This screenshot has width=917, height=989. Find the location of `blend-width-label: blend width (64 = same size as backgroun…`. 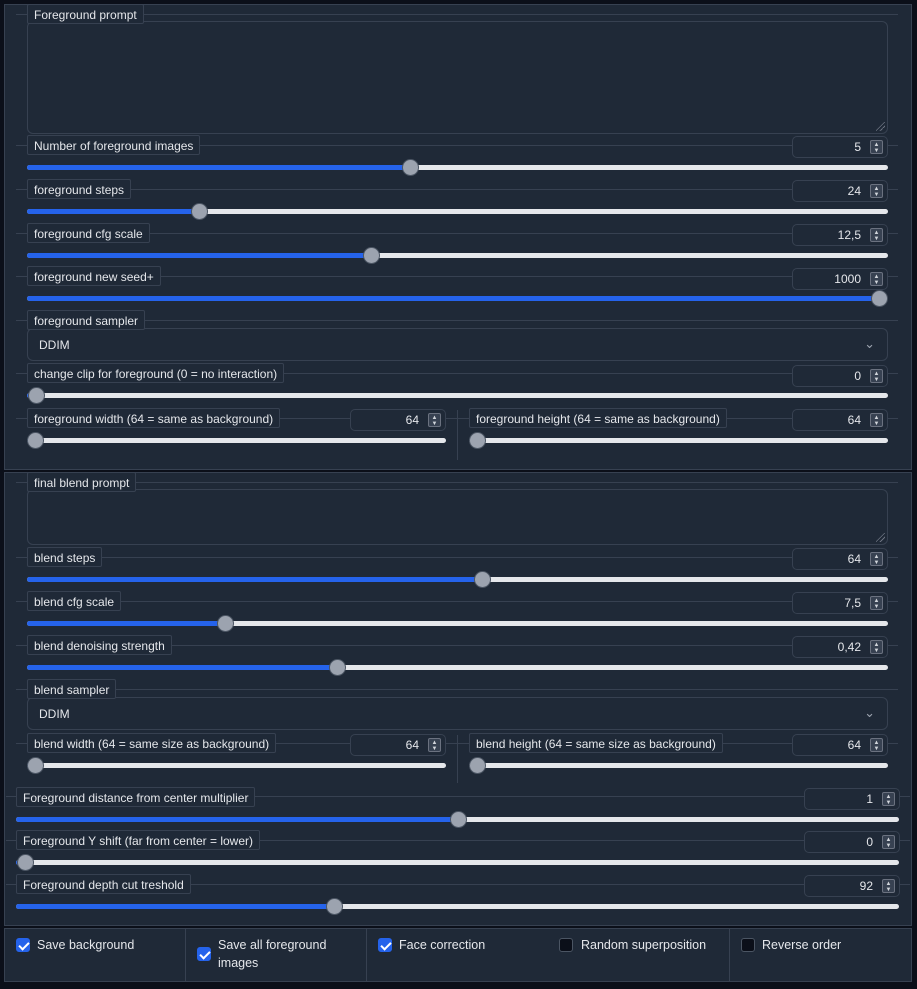

blend-width-label: blend width (64 = same size as backgroun… is located at coordinates (152, 743).